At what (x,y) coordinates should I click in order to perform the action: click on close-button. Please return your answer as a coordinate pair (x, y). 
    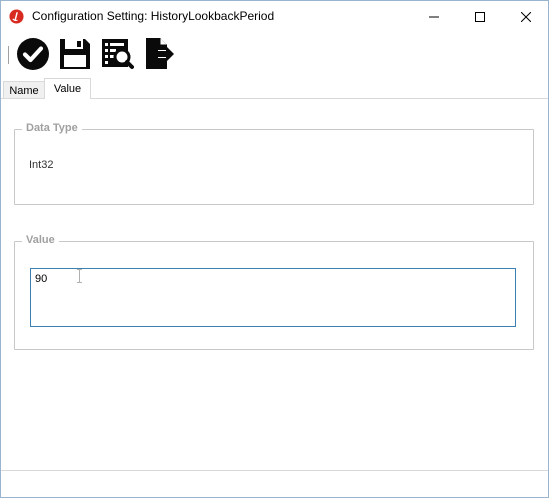
    Looking at the image, I should click on (526, 16).